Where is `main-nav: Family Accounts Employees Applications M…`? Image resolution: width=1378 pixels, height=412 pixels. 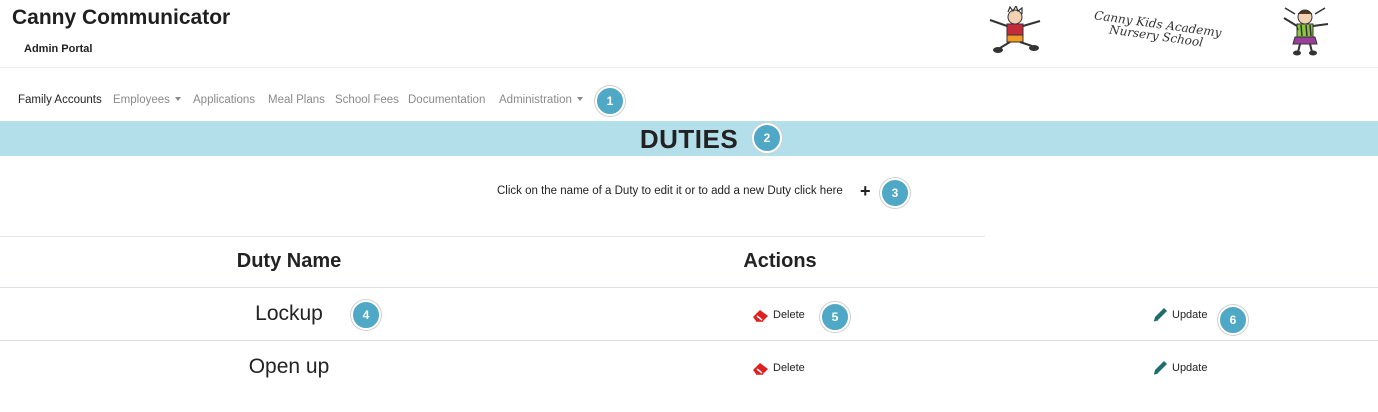
main-nav: Family Accounts Employees Applications M… is located at coordinates (689, 101).